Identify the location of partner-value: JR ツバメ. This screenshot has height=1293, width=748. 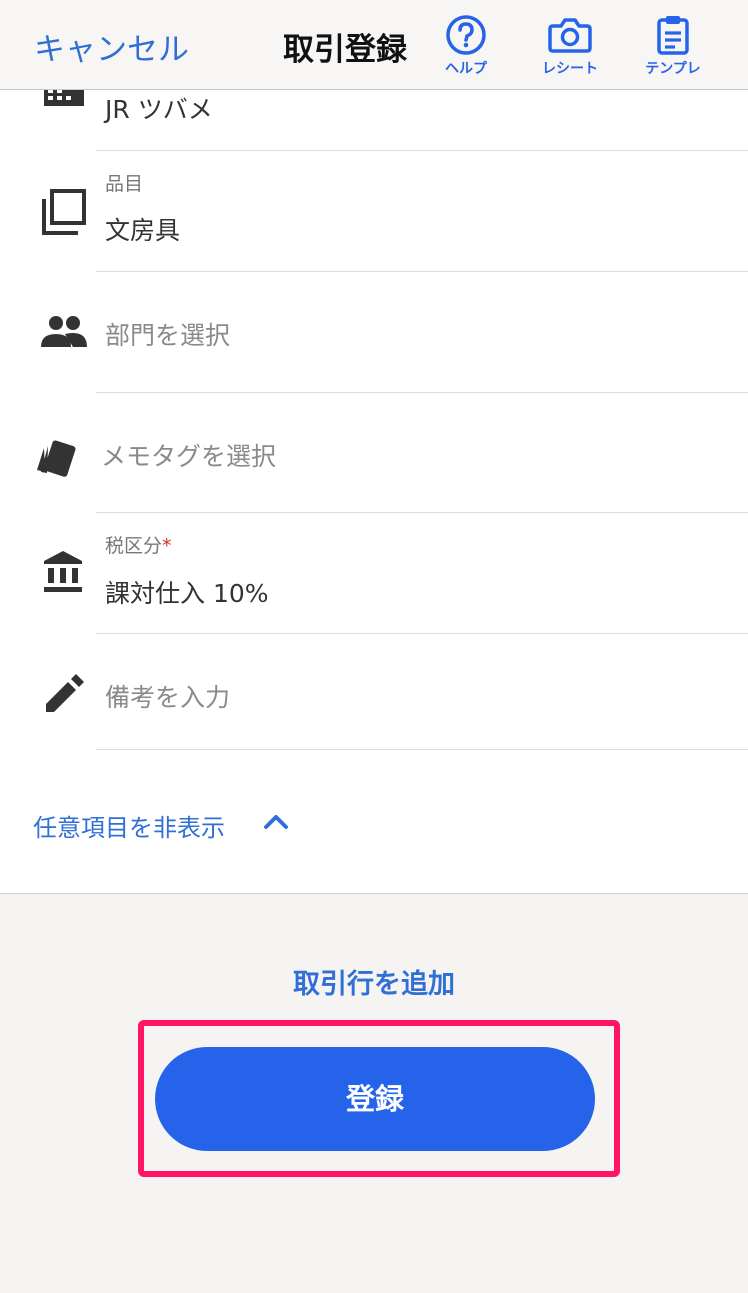
(159, 109).